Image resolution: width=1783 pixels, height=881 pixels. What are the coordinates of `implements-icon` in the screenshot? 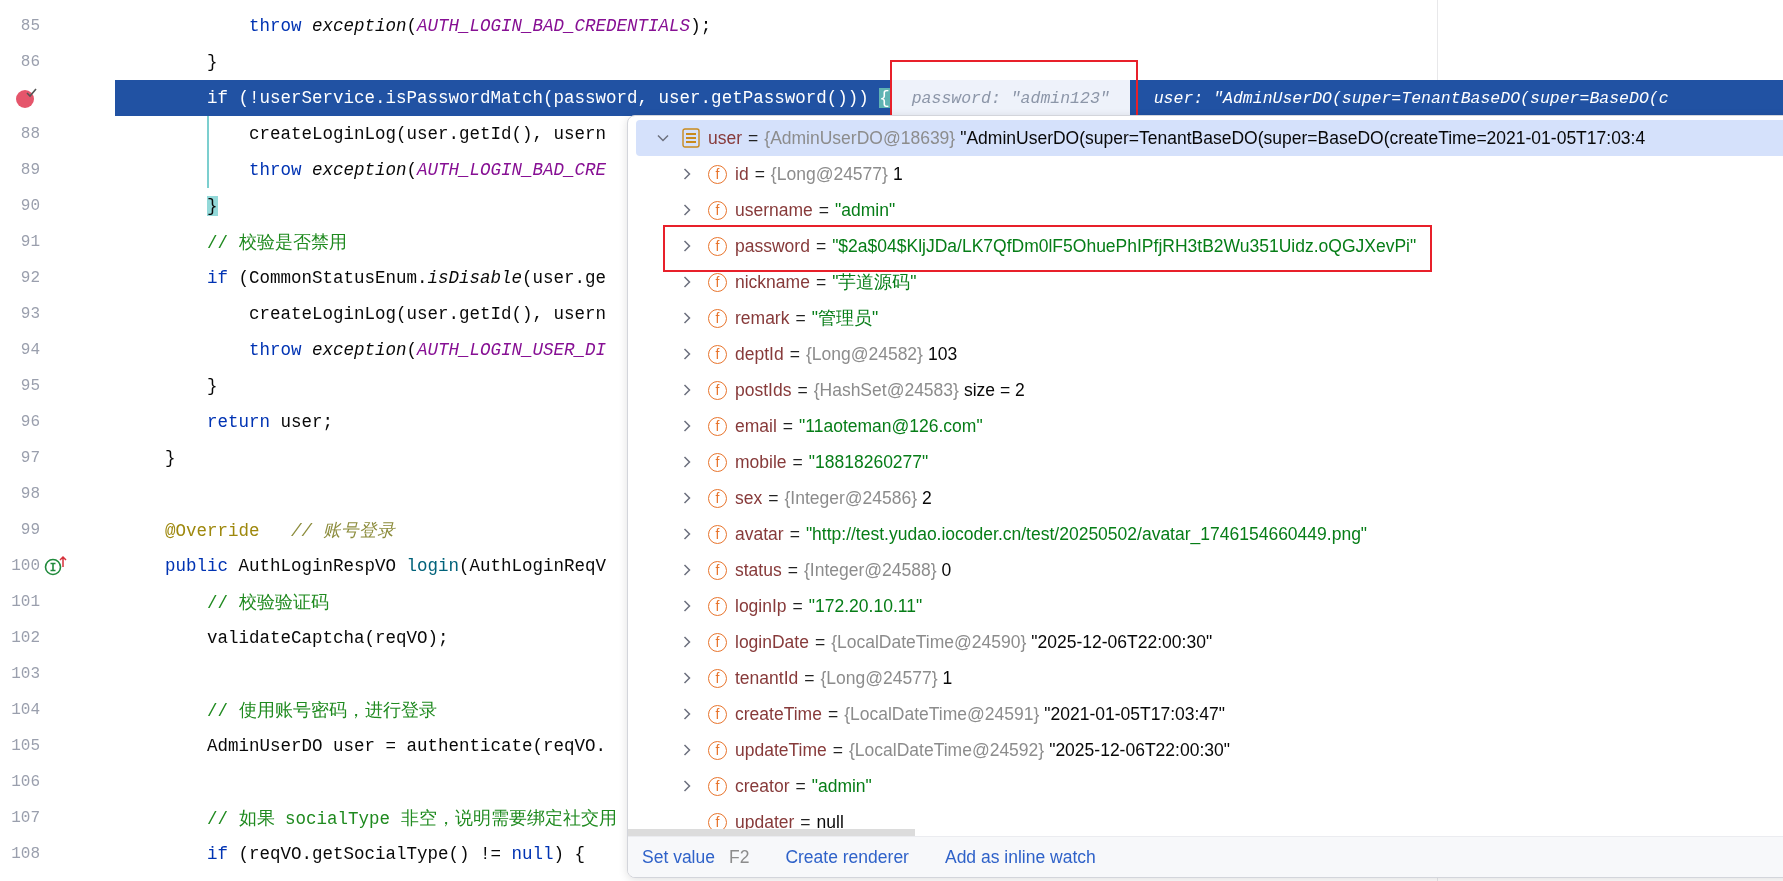 It's located at (56, 566).